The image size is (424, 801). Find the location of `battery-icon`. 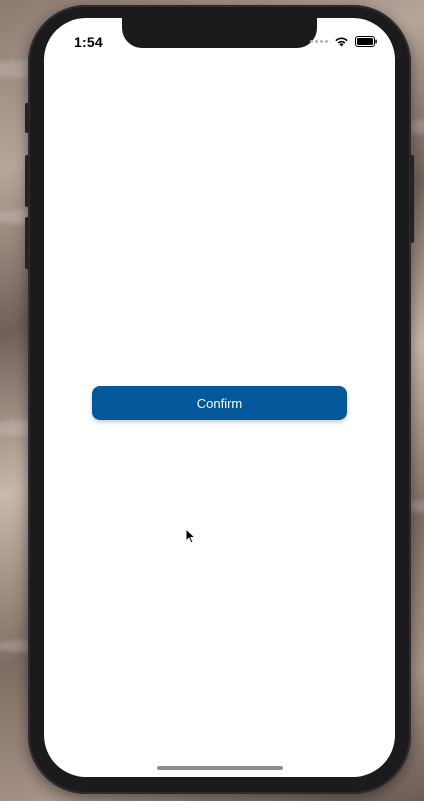

battery-icon is located at coordinates (366, 41).